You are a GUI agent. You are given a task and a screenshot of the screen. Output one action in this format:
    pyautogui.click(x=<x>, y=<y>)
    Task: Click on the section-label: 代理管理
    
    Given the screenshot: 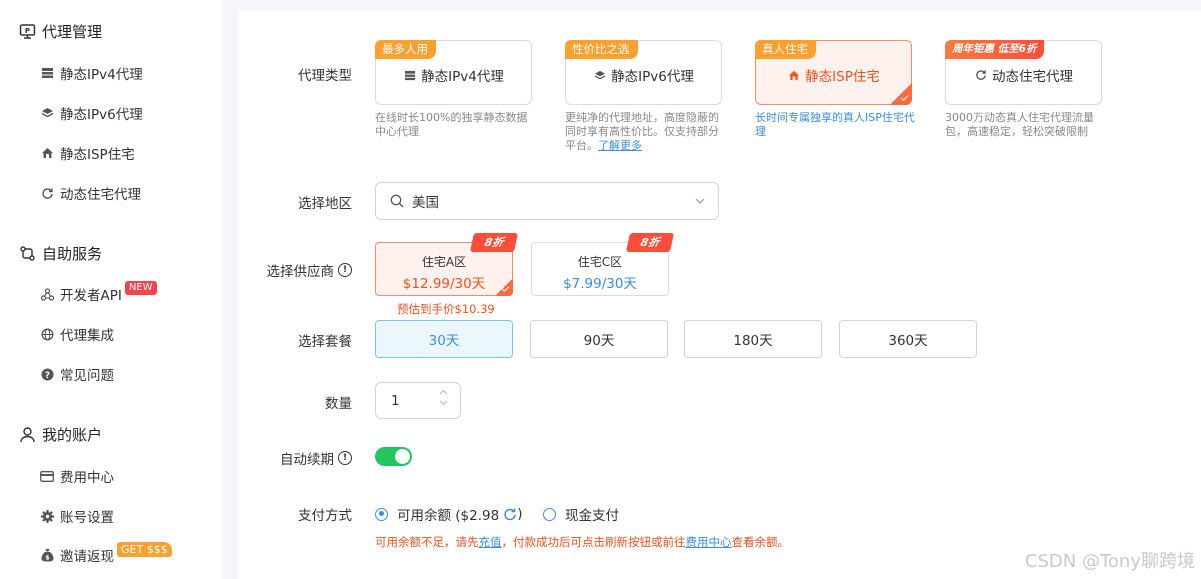 What is the action you would take?
    pyautogui.click(x=72, y=32)
    